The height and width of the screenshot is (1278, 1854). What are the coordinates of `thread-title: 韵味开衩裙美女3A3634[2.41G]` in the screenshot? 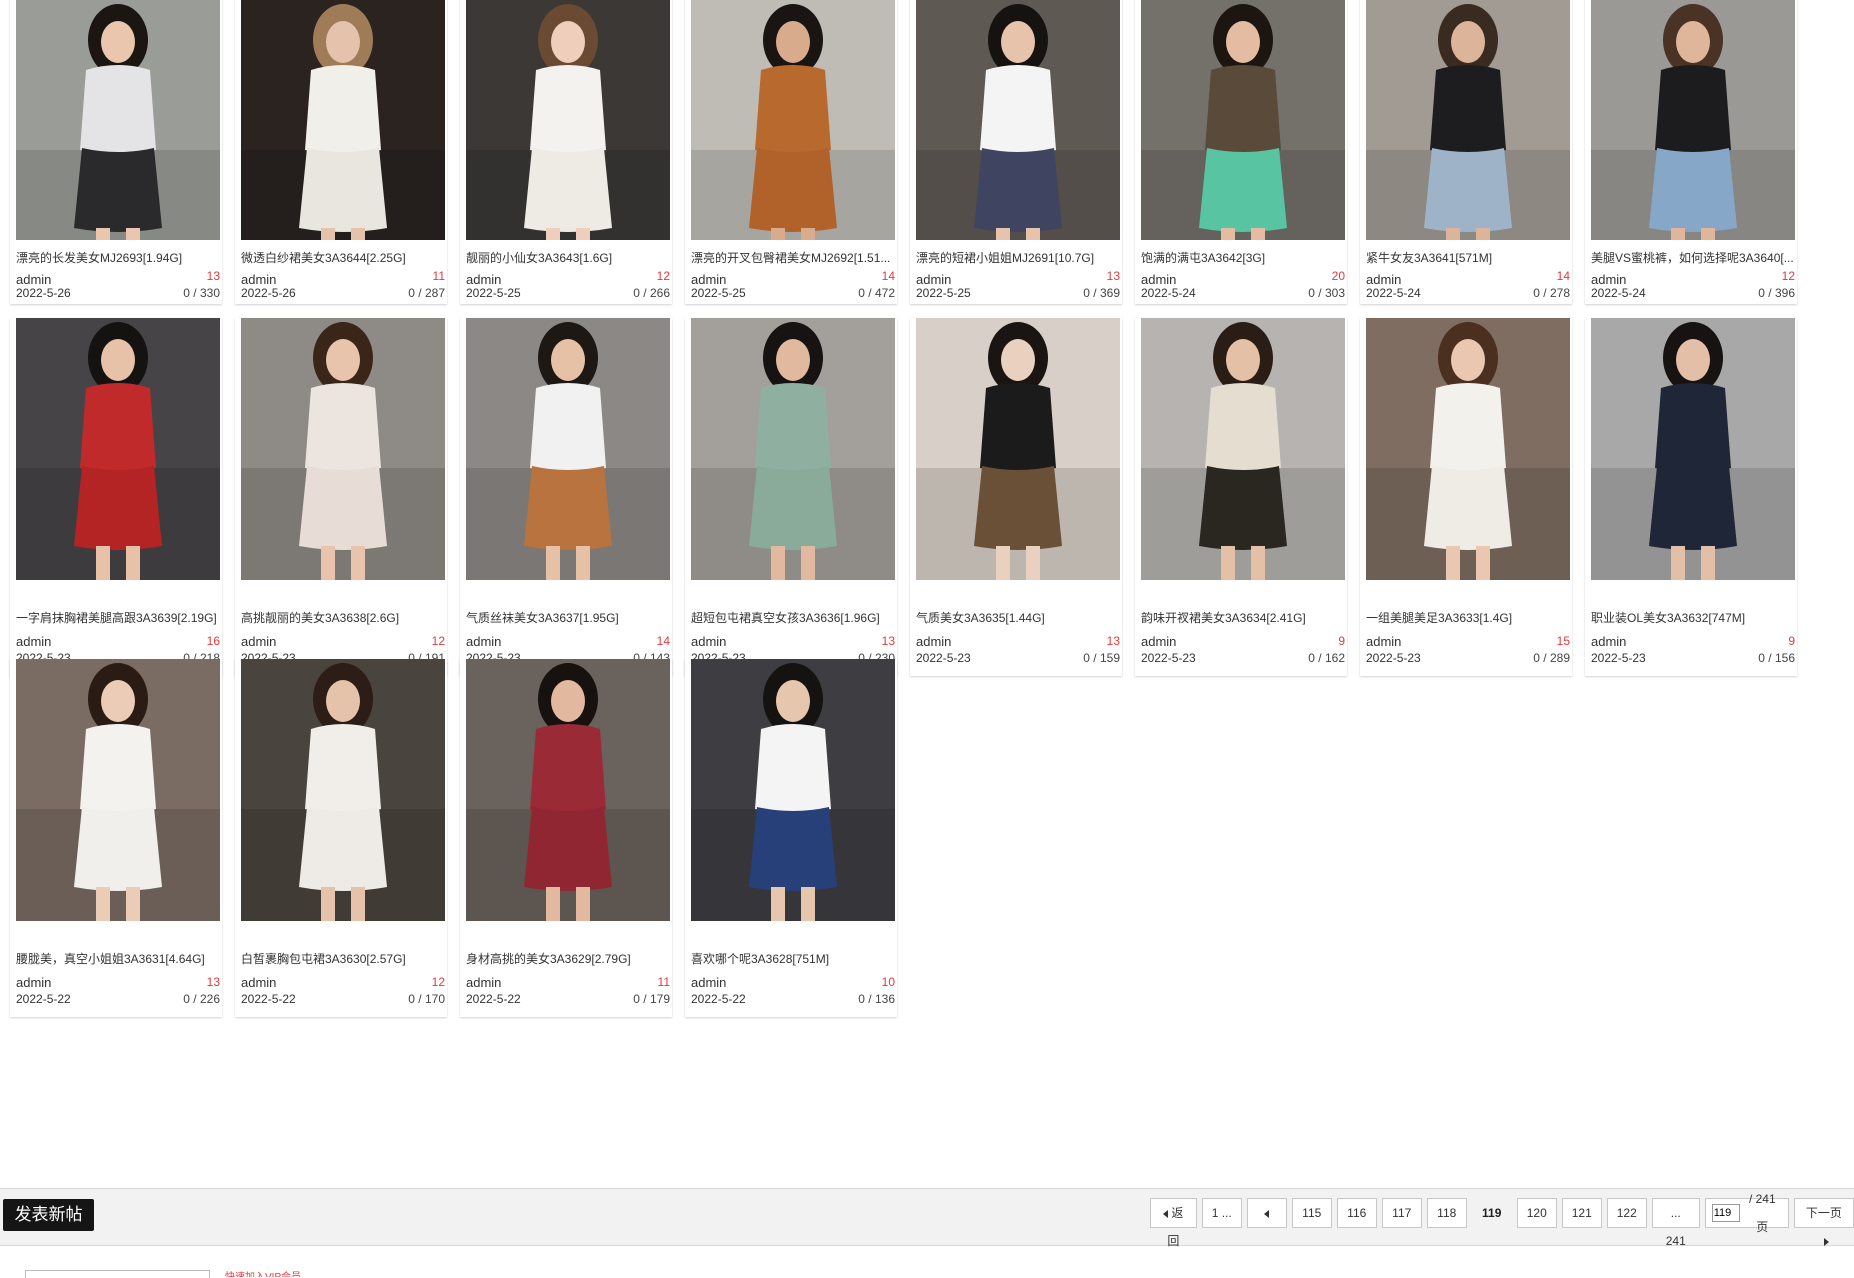 It's located at (1243, 618).